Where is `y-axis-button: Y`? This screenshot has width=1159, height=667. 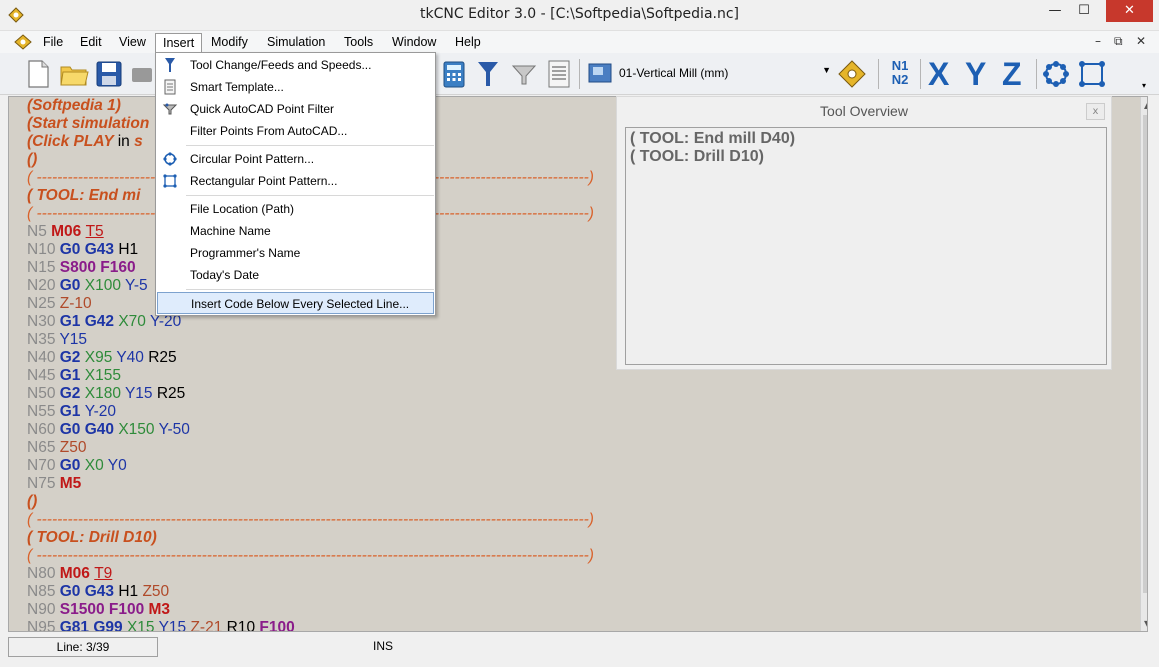 y-axis-button: Y is located at coordinates (975, 74).